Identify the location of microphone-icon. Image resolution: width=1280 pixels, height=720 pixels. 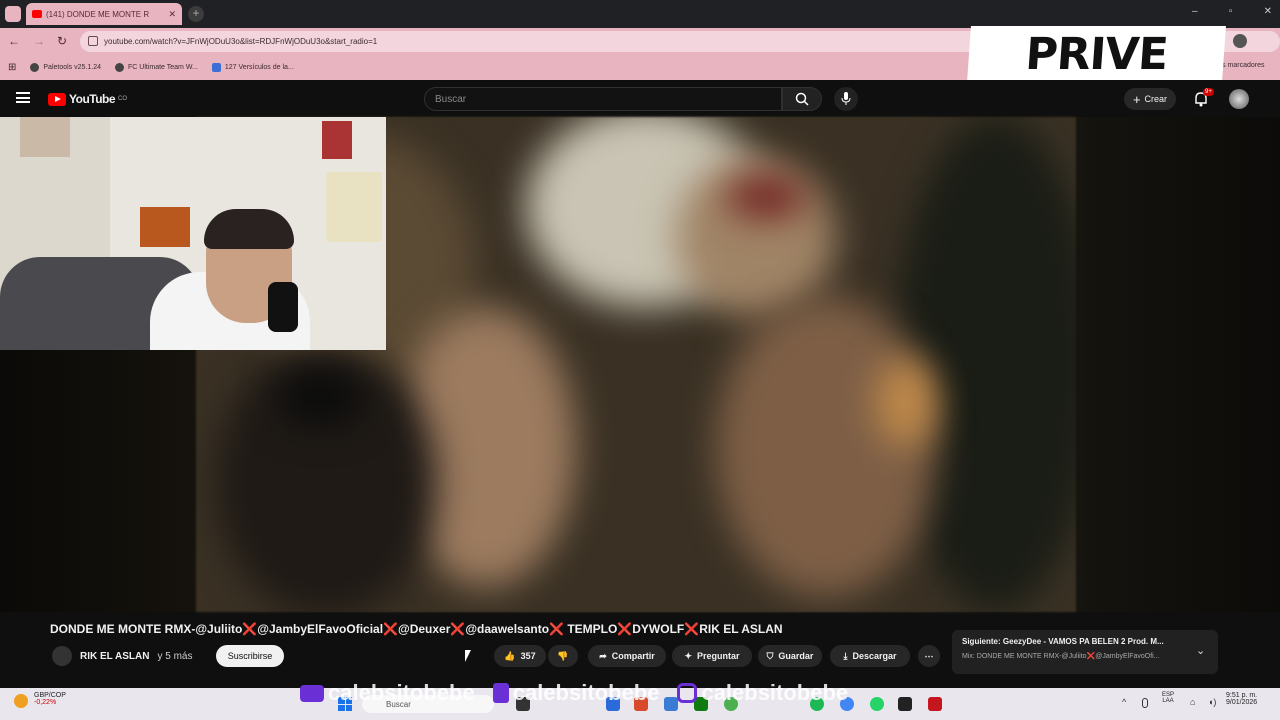
(846, 98).